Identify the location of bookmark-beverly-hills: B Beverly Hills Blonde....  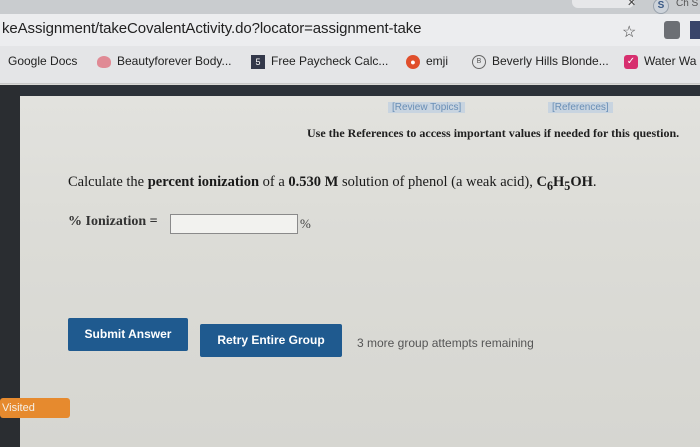
(540, 61).